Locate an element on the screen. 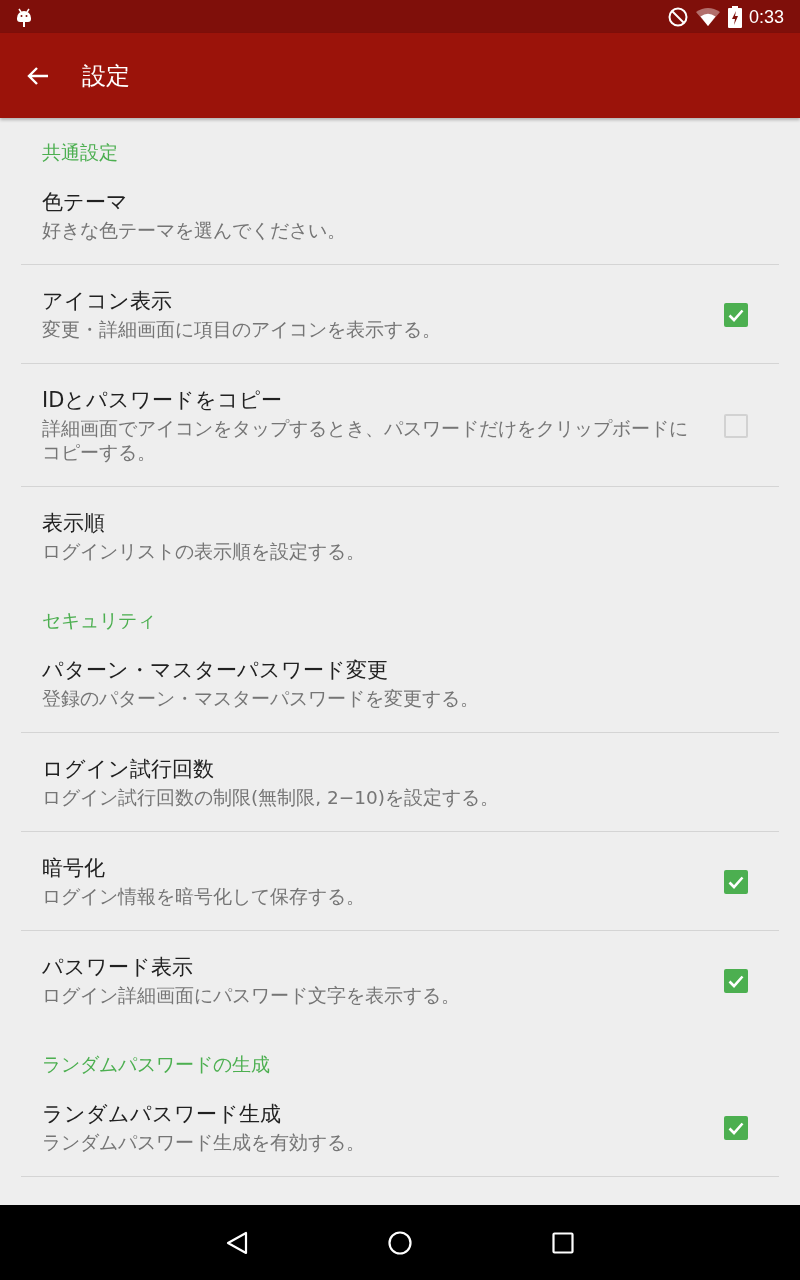  wifi-icon is located at coordinates (707, 16).